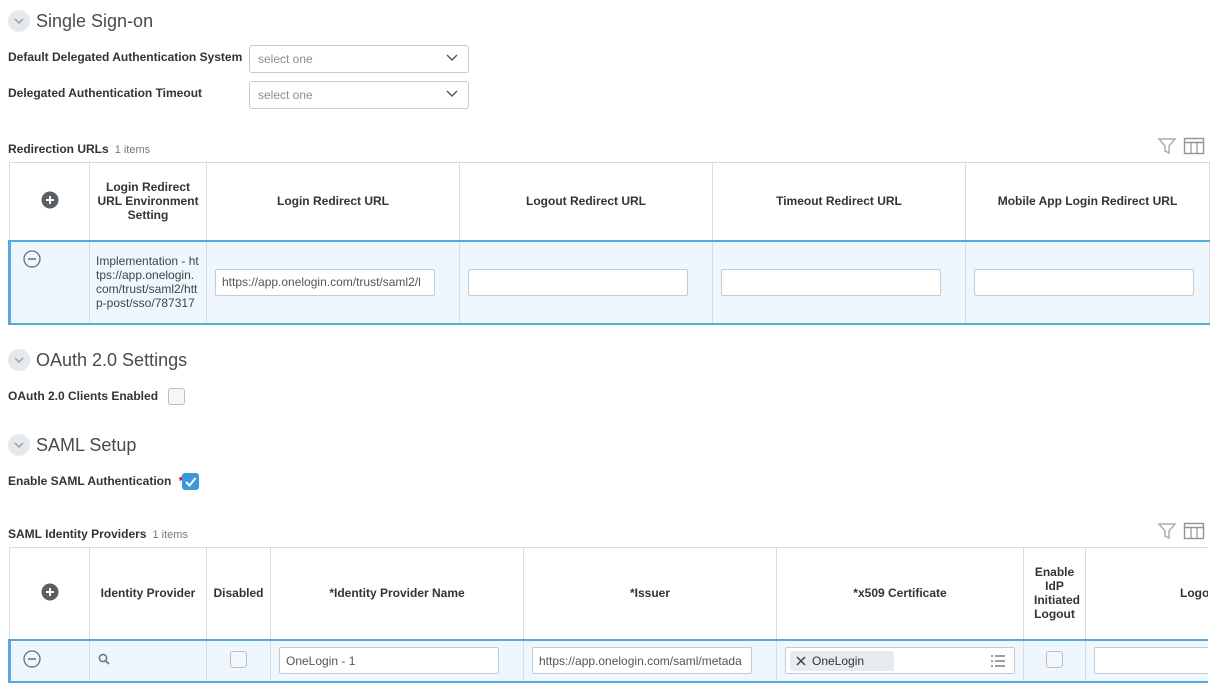  I want to click on logout-response-input, so click(1151, 660).